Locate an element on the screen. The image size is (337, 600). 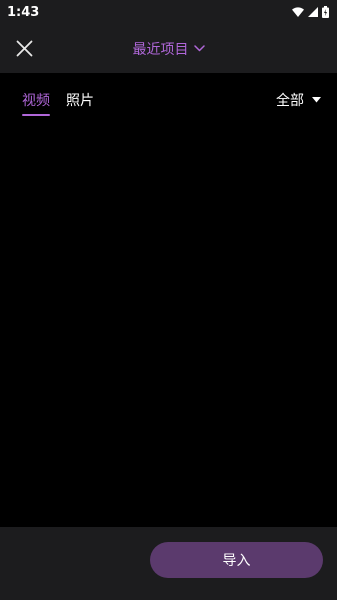
top-app-bar: 最近项目 is located at coordinates (168, 48).